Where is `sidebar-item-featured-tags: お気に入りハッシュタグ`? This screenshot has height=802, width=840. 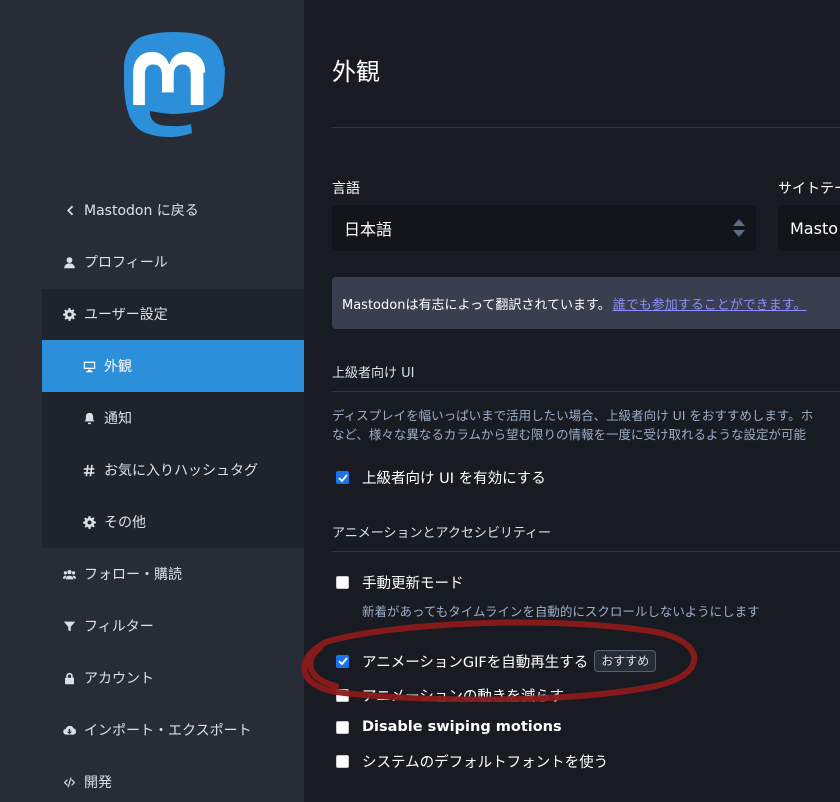
sidebar-item-featured-tags: お気に入りハッシュタグ is located at coordinates (173, 470).